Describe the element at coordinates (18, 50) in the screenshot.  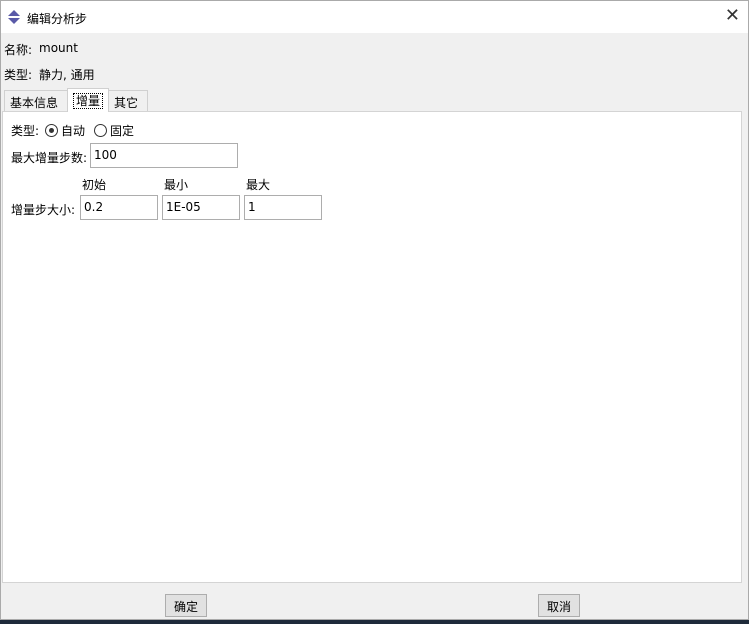
I see `name-label: 名称:` at that location.